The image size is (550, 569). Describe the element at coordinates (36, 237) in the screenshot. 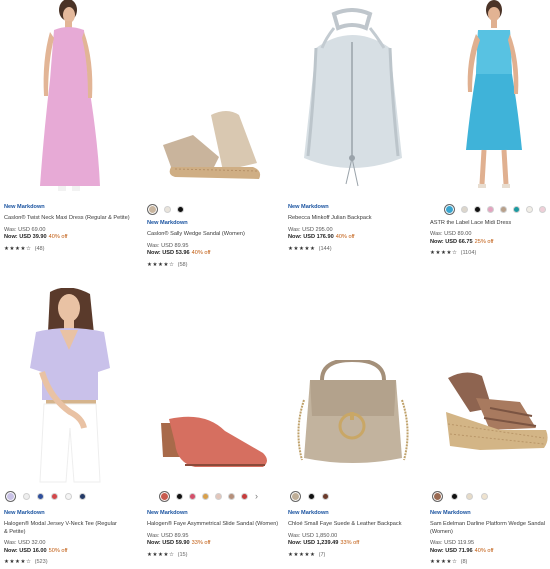

I see `now-price: Now: USD 39.90 40% off` at that location.